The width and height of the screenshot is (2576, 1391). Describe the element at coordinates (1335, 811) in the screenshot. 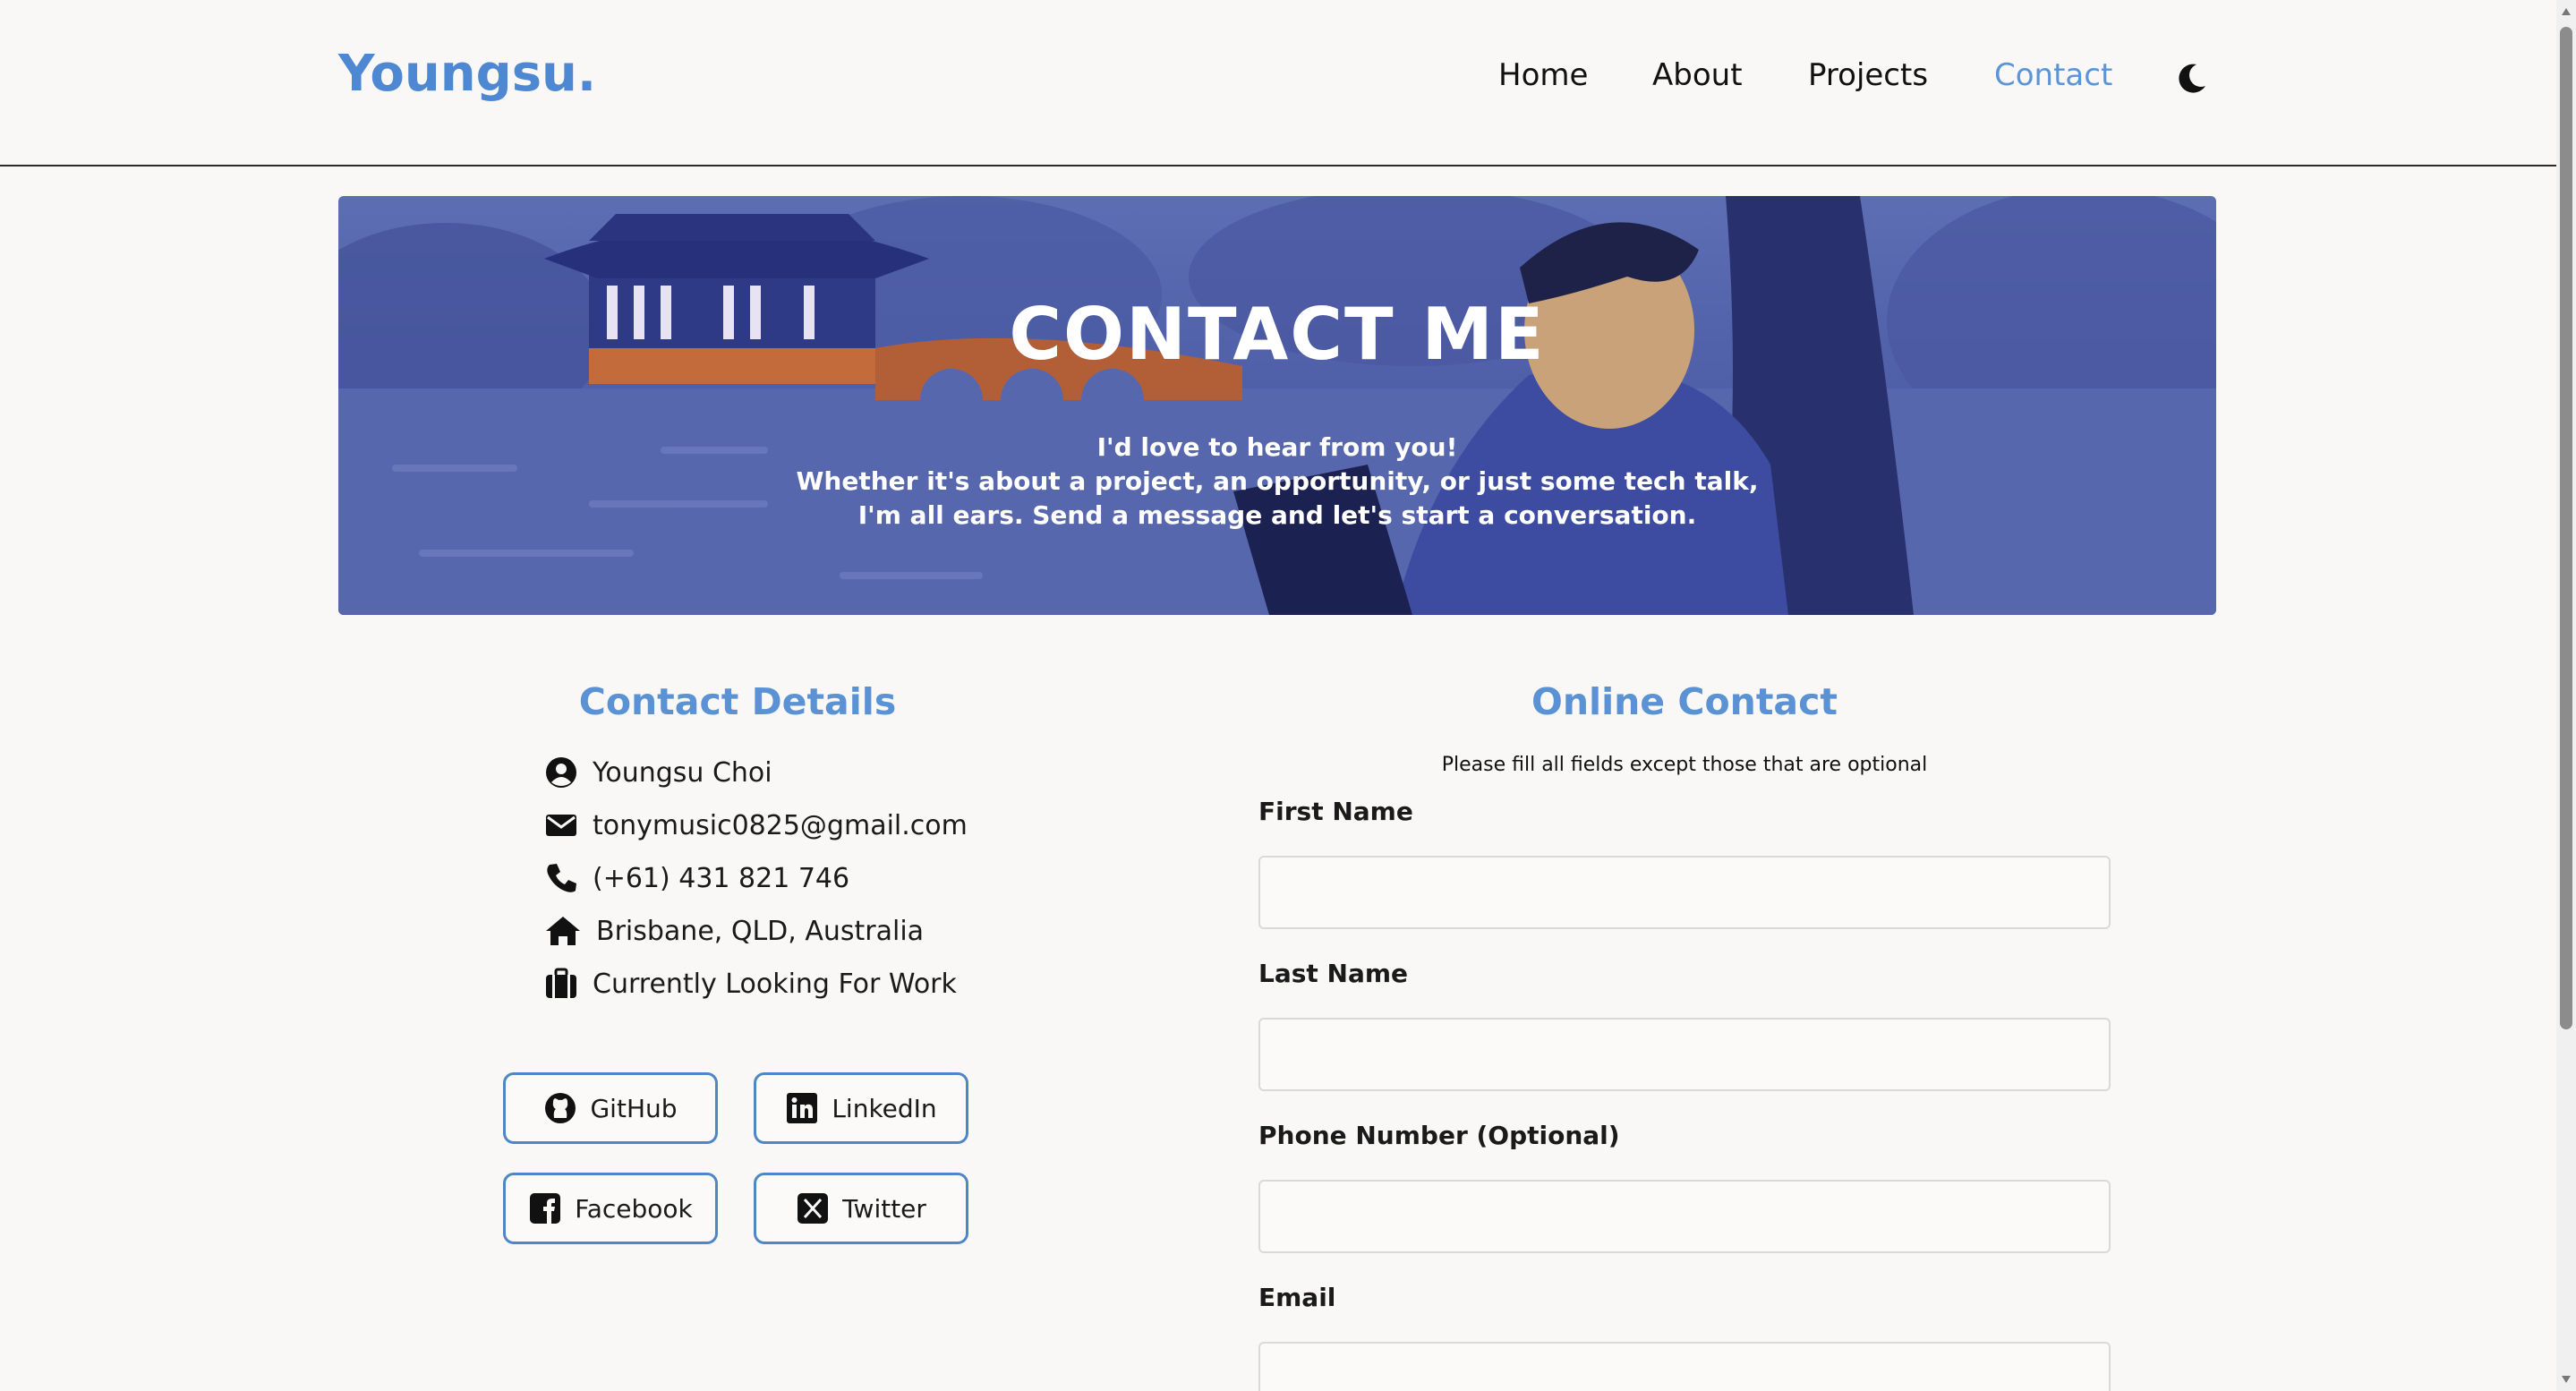

I see `first-name-label: First Name` at that location.